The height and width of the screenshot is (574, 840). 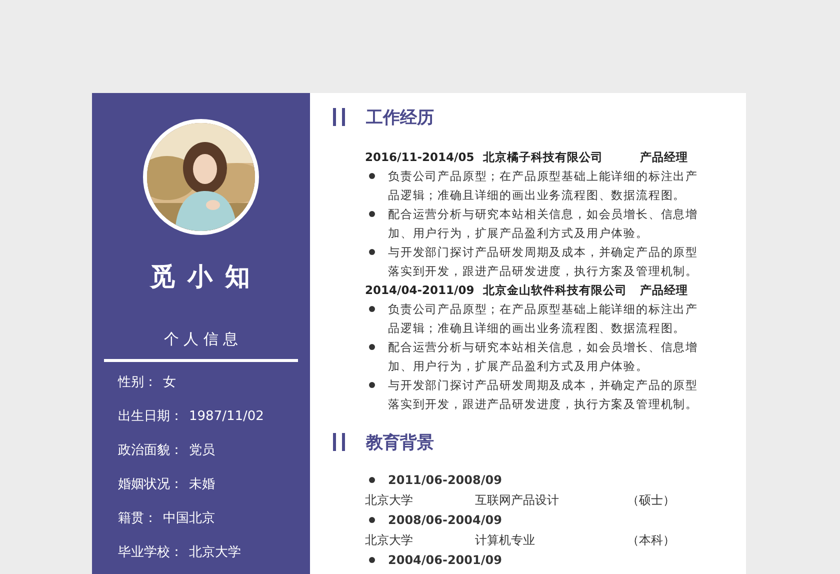 I want to click on info-label: 性别：, so click(x=137, y=382).